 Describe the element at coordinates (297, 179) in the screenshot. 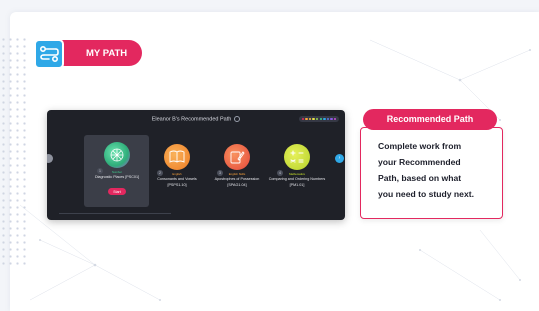

I see `node-label-line-1: Comparing and Ordering Numbers` at that location.